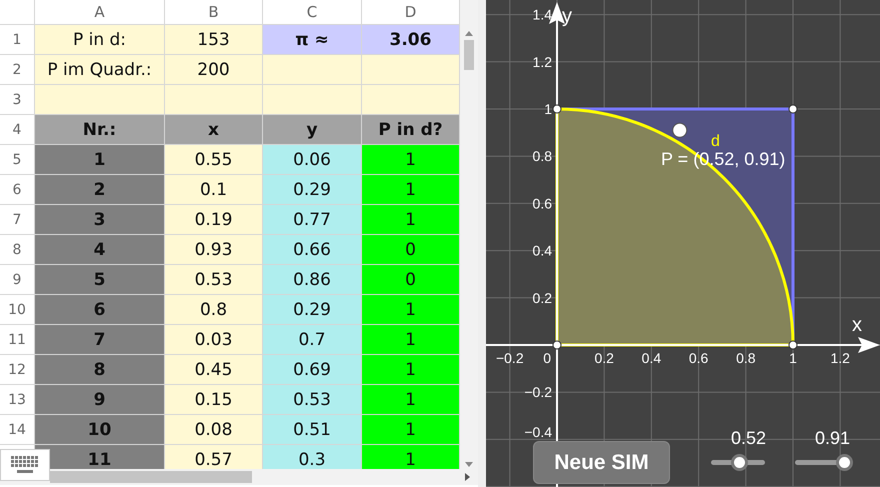 Image resolution: width=880 pixels, height=487 pixels. I want to click on row-header: 14, so click(17, 430).